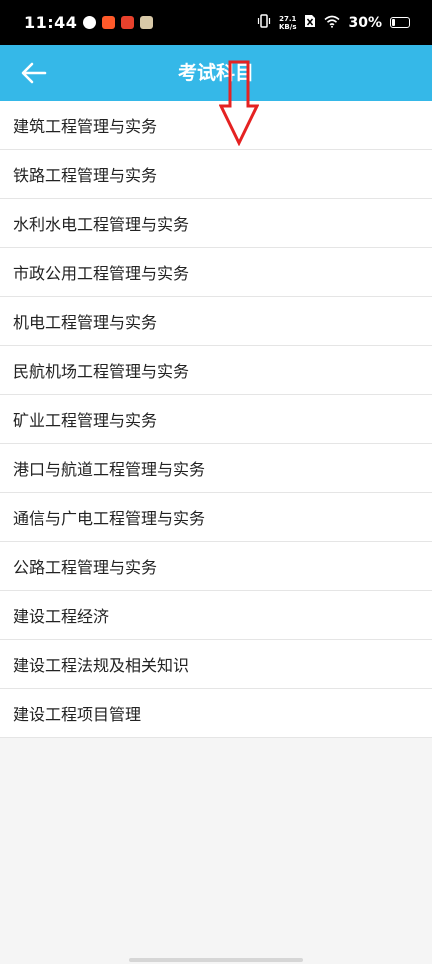 This screenshot has height=964, width=432. Describe the element at coordinates (216, 22) in the screenshot. I see `status-bar: 11:44 27.1 KB/s 30%` at that location.